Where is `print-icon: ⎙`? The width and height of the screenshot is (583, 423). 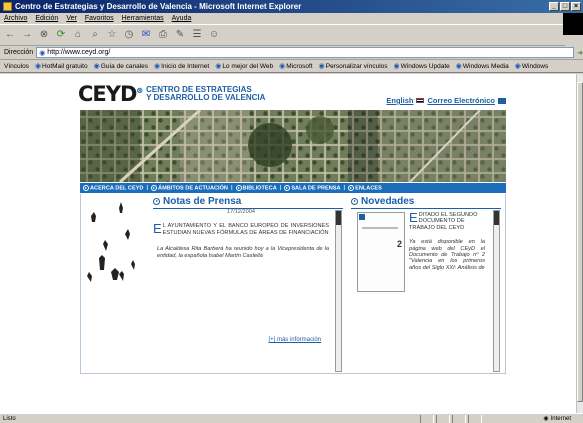
print-icon: ⎙ is located at coordinates (163, 35).